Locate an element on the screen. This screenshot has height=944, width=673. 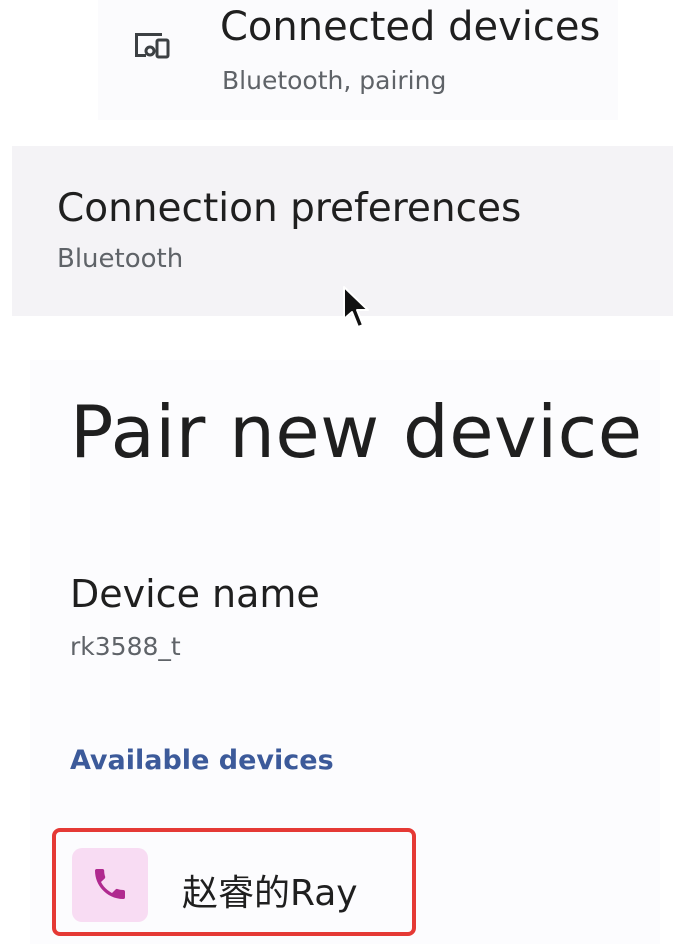
page-title: Pair new device is located at coordinates (356, 432).